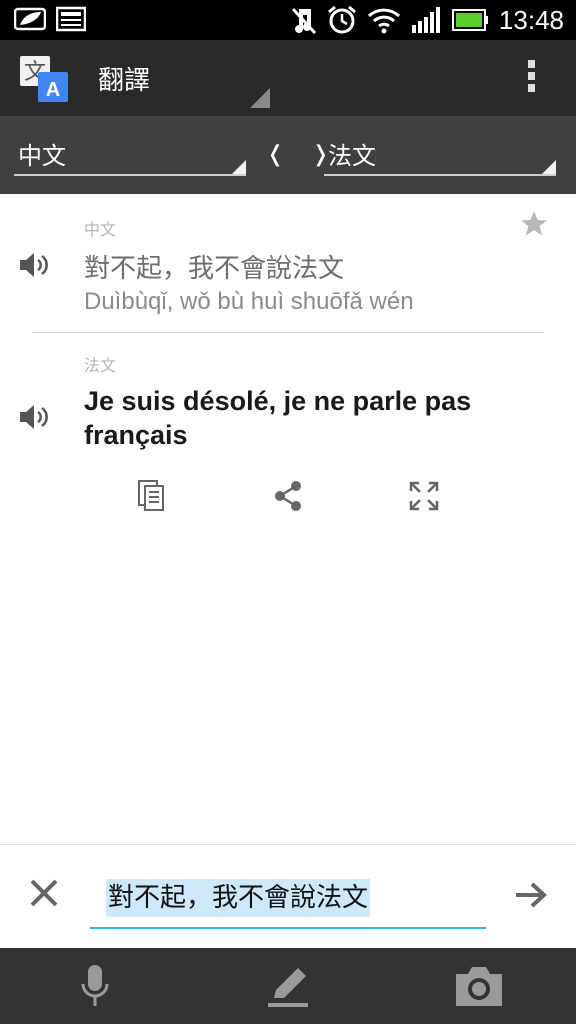 This screenshot has width=576, height=1024. I want to click on input-mode-bar, so click(288, 986).